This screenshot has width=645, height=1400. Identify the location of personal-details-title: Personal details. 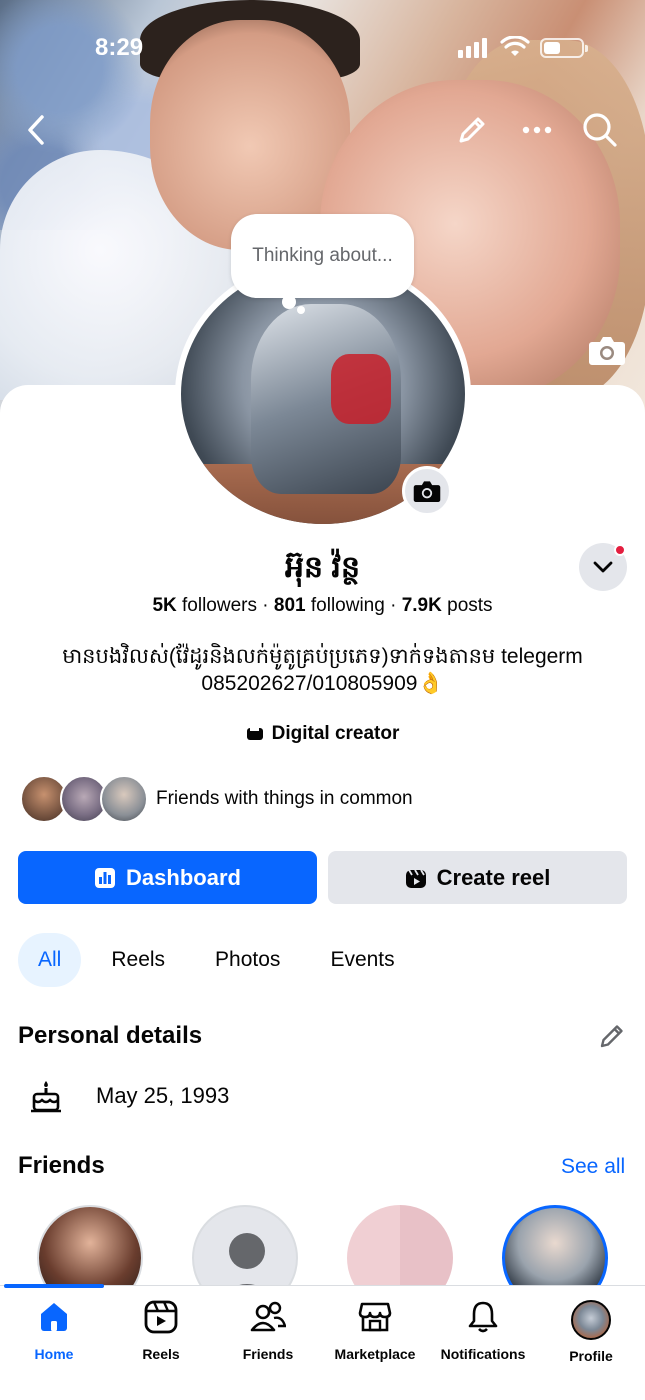
(110, 1035).